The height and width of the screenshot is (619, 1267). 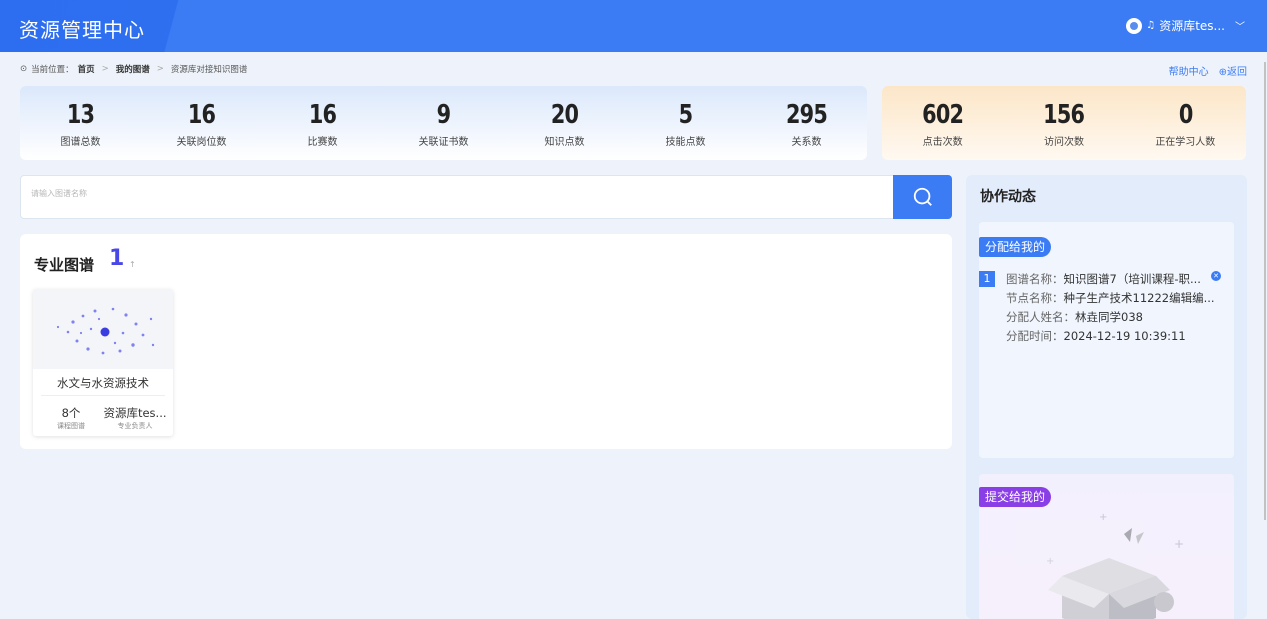 I want to click on card-course-count: 8个, so click(x=71, y=413).